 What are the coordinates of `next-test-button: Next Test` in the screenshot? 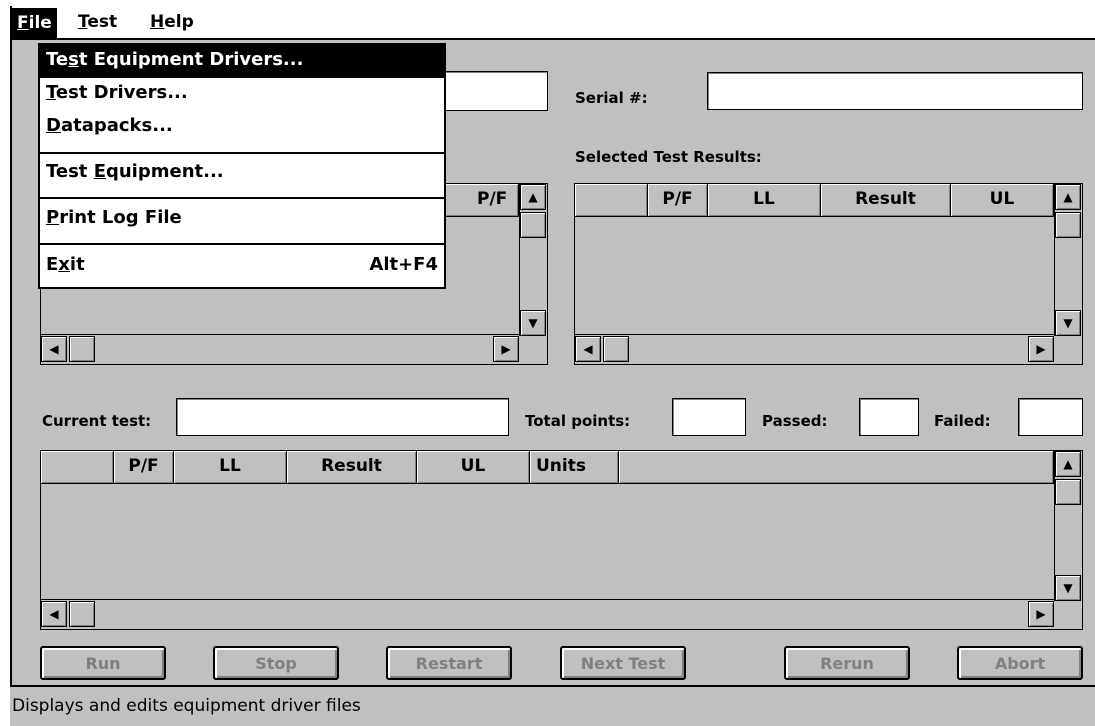 It's located at (623, 663).